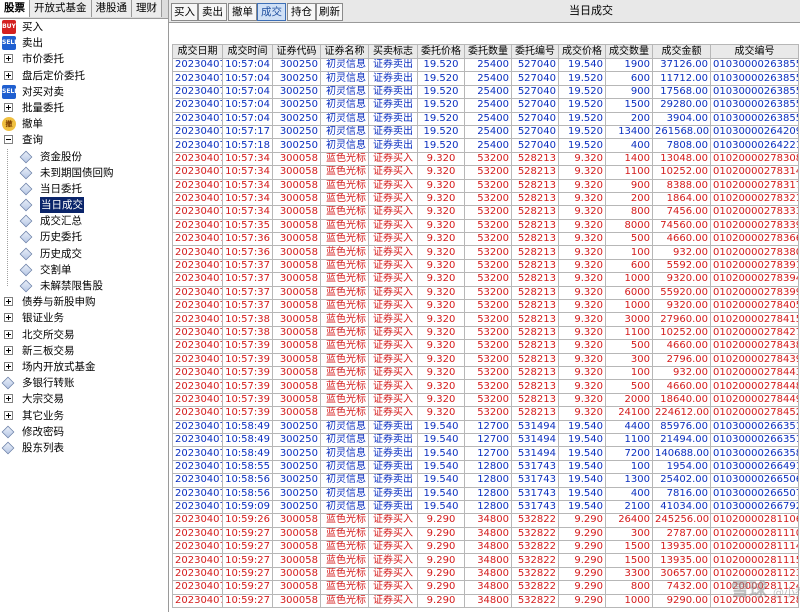  What do you see at coordinates (754, 51) in the screenshot?
I see `column-header-11: 成交编号` at bounding box center [754, 51].